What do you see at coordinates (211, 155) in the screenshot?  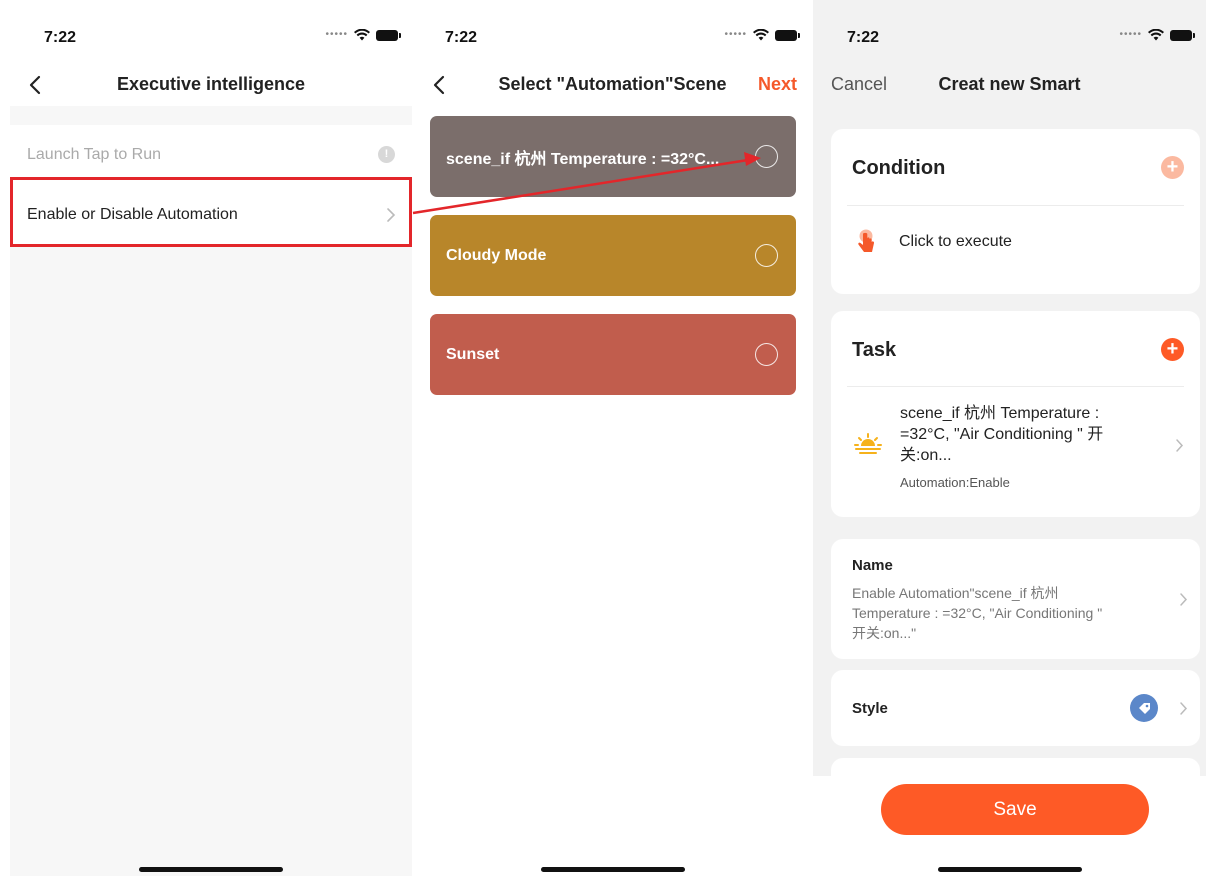 I see `list-item-launch-tap-to-run: Launch Tap to Run !` at bounding box center [211, 155].